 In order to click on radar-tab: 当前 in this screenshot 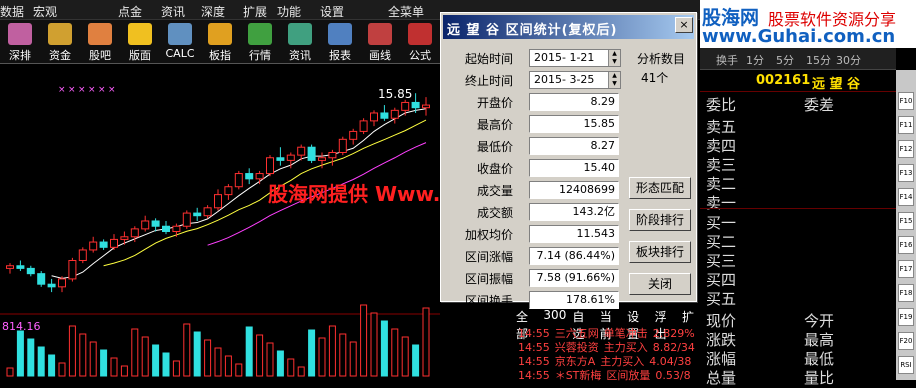, I will do `click(610, 324)`.